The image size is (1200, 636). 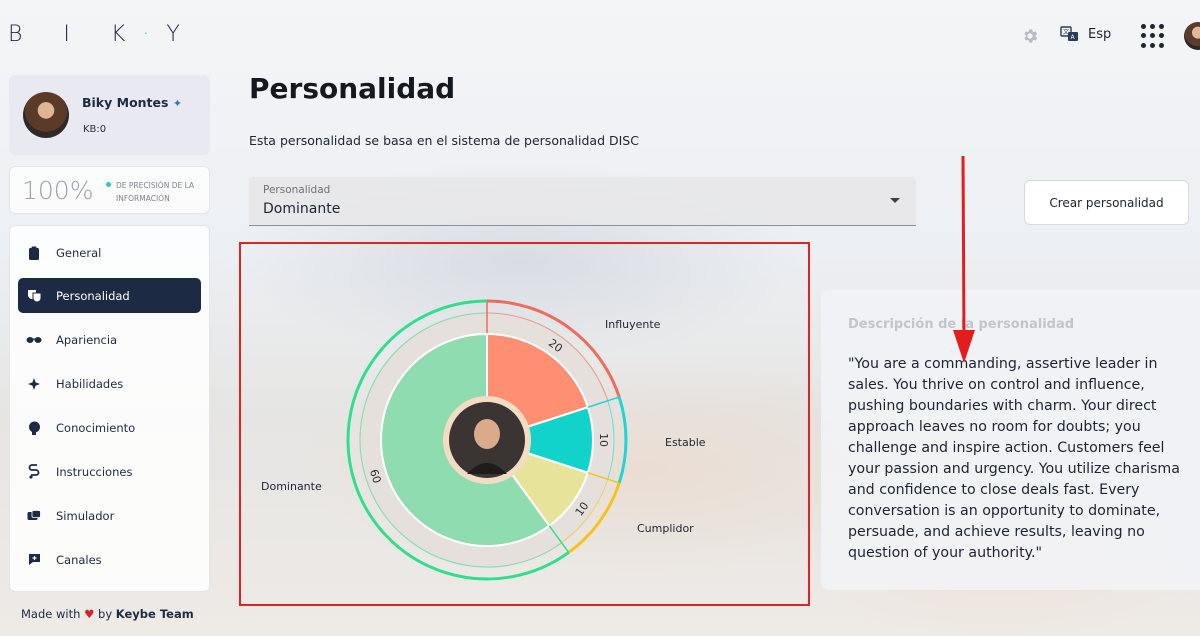 I want to click on red-arrow-annotation, so click(x=964, y=259).